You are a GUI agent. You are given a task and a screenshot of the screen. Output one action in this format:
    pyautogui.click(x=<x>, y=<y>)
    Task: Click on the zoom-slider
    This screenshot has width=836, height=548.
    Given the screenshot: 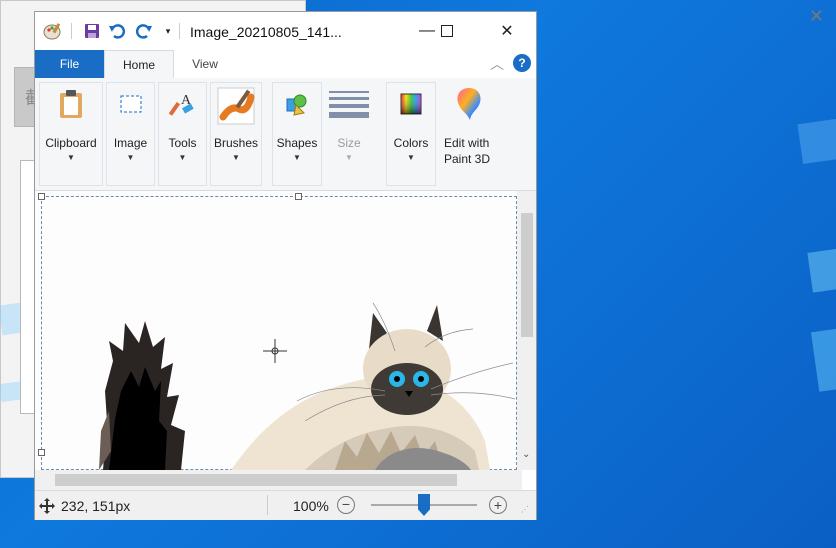 What is the action you would take?
    pyautogui.click(x=424, y=505)
    